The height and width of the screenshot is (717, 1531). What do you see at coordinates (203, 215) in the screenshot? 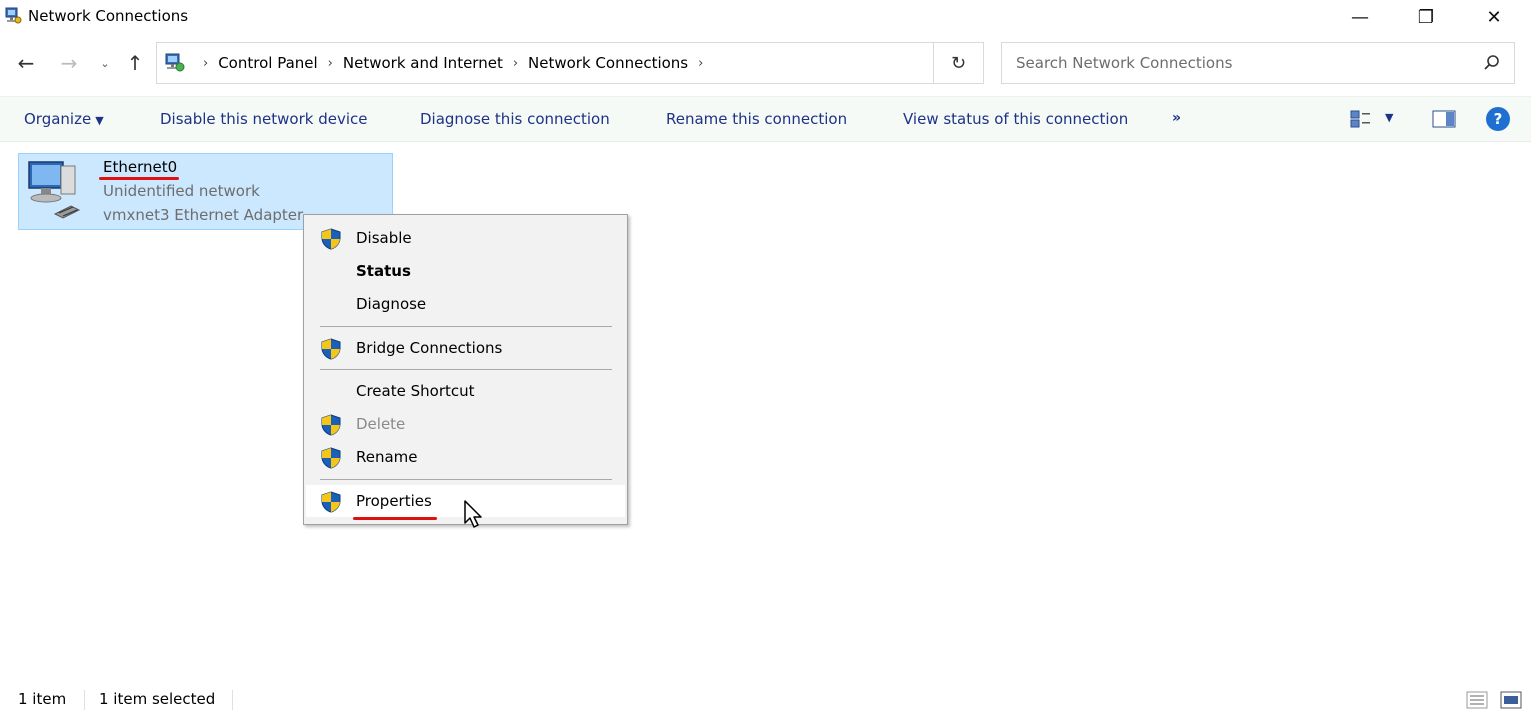
I see `connection-adapter: vmxnet3 Ethernet Adapter` at bounding box center [203, 215].